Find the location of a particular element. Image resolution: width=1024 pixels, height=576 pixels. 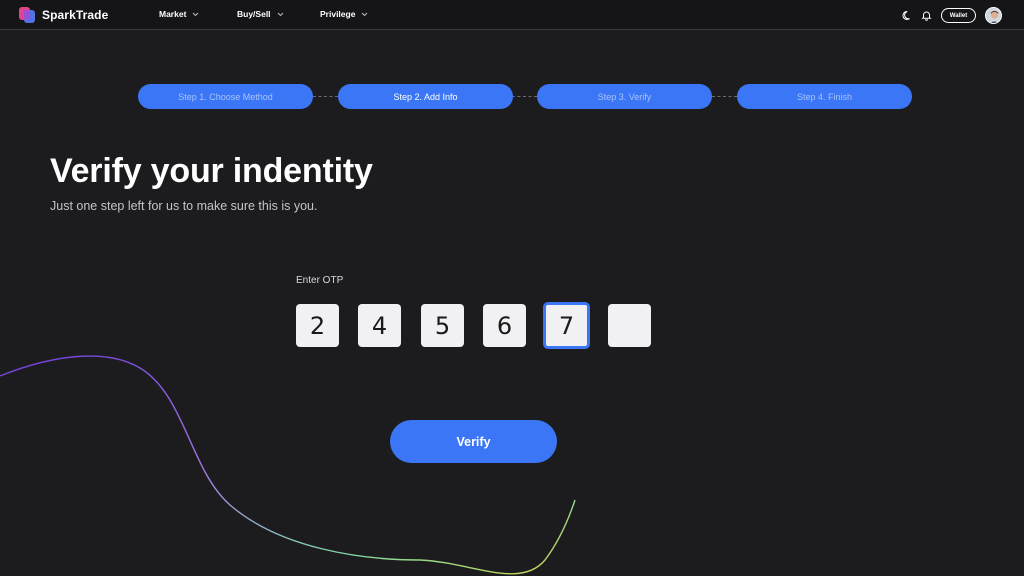

brand-name: SparkTrade is located at coordinates (75, 15).